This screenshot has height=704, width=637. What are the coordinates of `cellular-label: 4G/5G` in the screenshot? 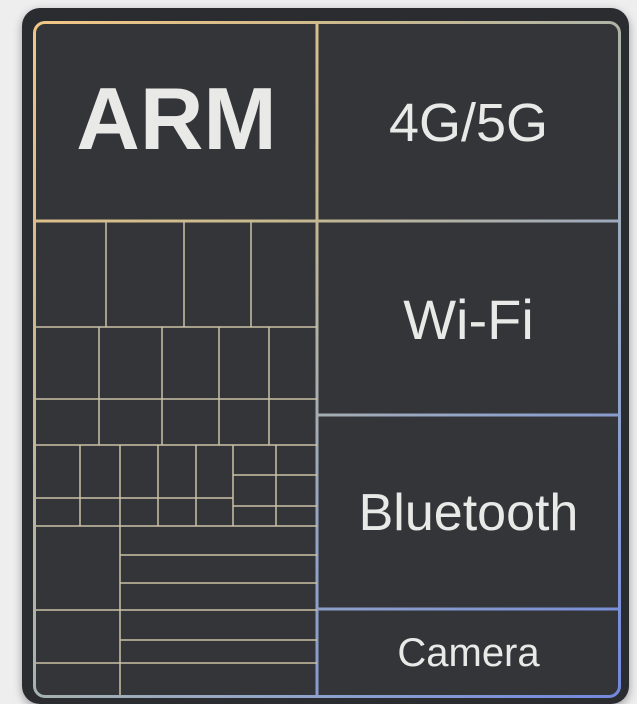 It's located at (468, 122).